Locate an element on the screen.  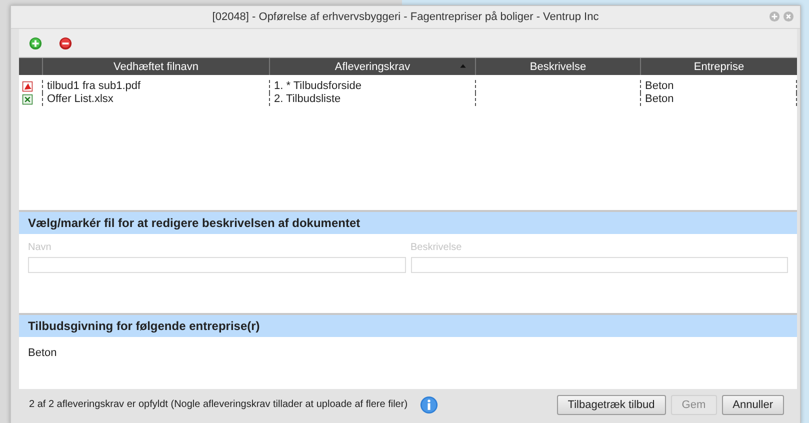
column-header: Afleveringskrav is located at coordinates (372, 66).